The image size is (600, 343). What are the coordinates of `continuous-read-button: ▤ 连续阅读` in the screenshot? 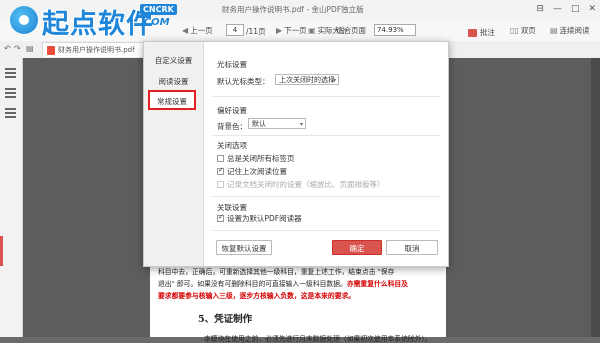 It's located at (570, 30).